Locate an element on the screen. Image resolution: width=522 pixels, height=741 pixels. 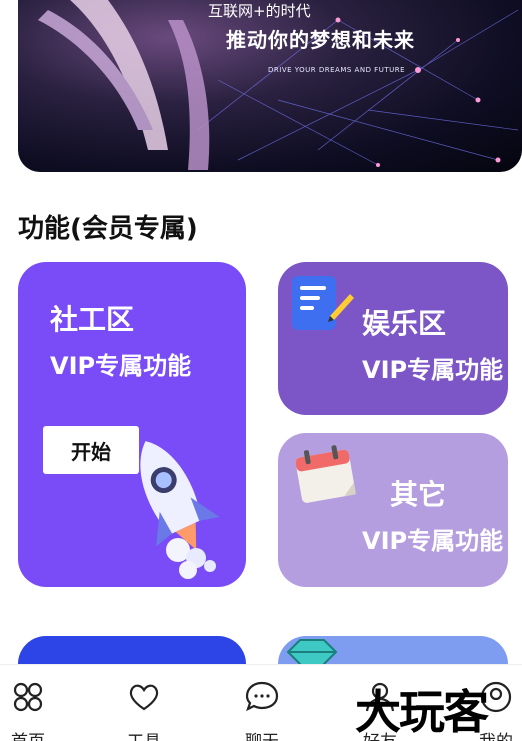
tab-tools: 工具 is located at coordinates (144, 710).